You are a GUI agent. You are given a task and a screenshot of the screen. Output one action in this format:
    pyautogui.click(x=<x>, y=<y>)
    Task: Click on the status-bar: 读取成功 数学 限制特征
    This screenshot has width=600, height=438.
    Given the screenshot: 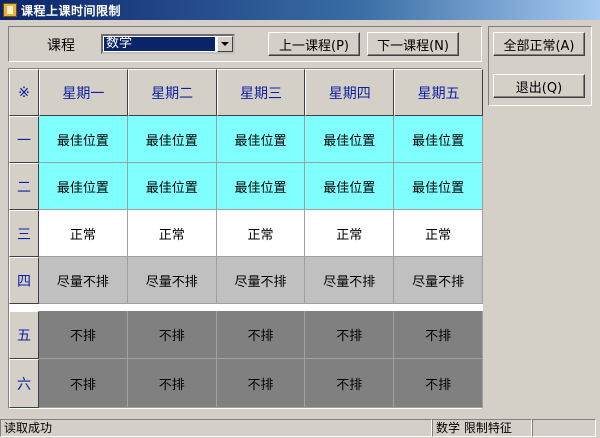 What is the action you would take?
    pyautogui.click(x=300, y=428)
    